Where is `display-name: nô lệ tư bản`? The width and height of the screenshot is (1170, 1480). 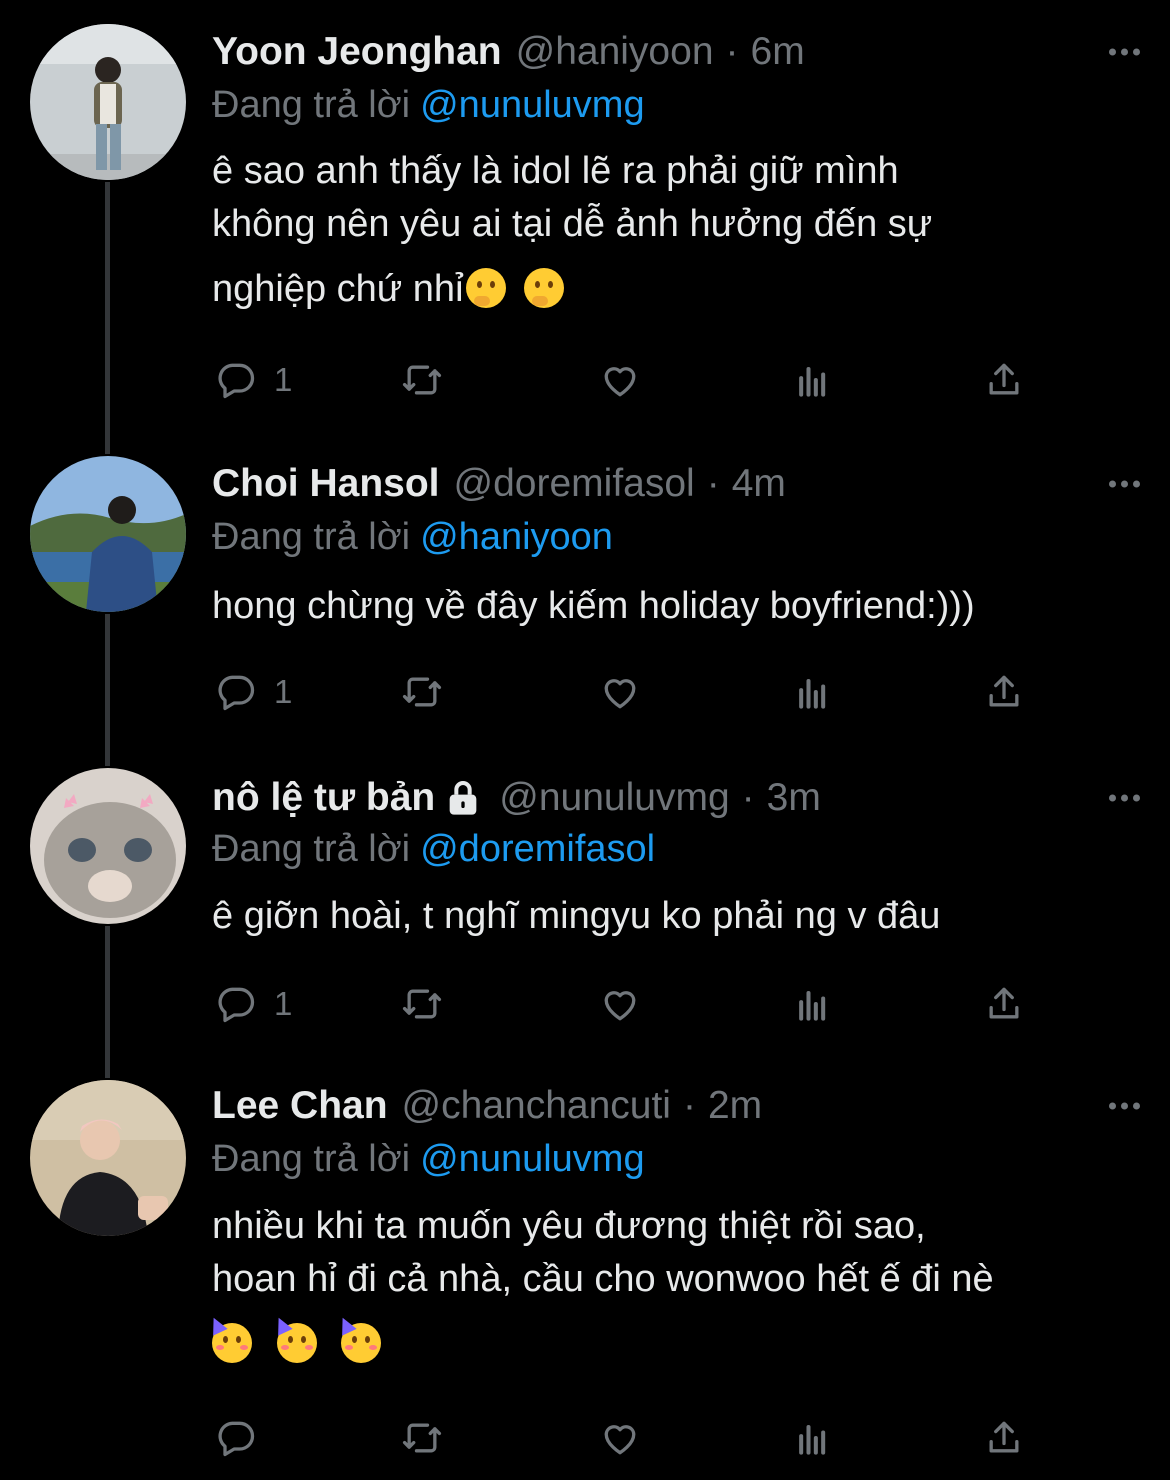 display-name: nô lệ tư bản is located at coordinates (323, 798).